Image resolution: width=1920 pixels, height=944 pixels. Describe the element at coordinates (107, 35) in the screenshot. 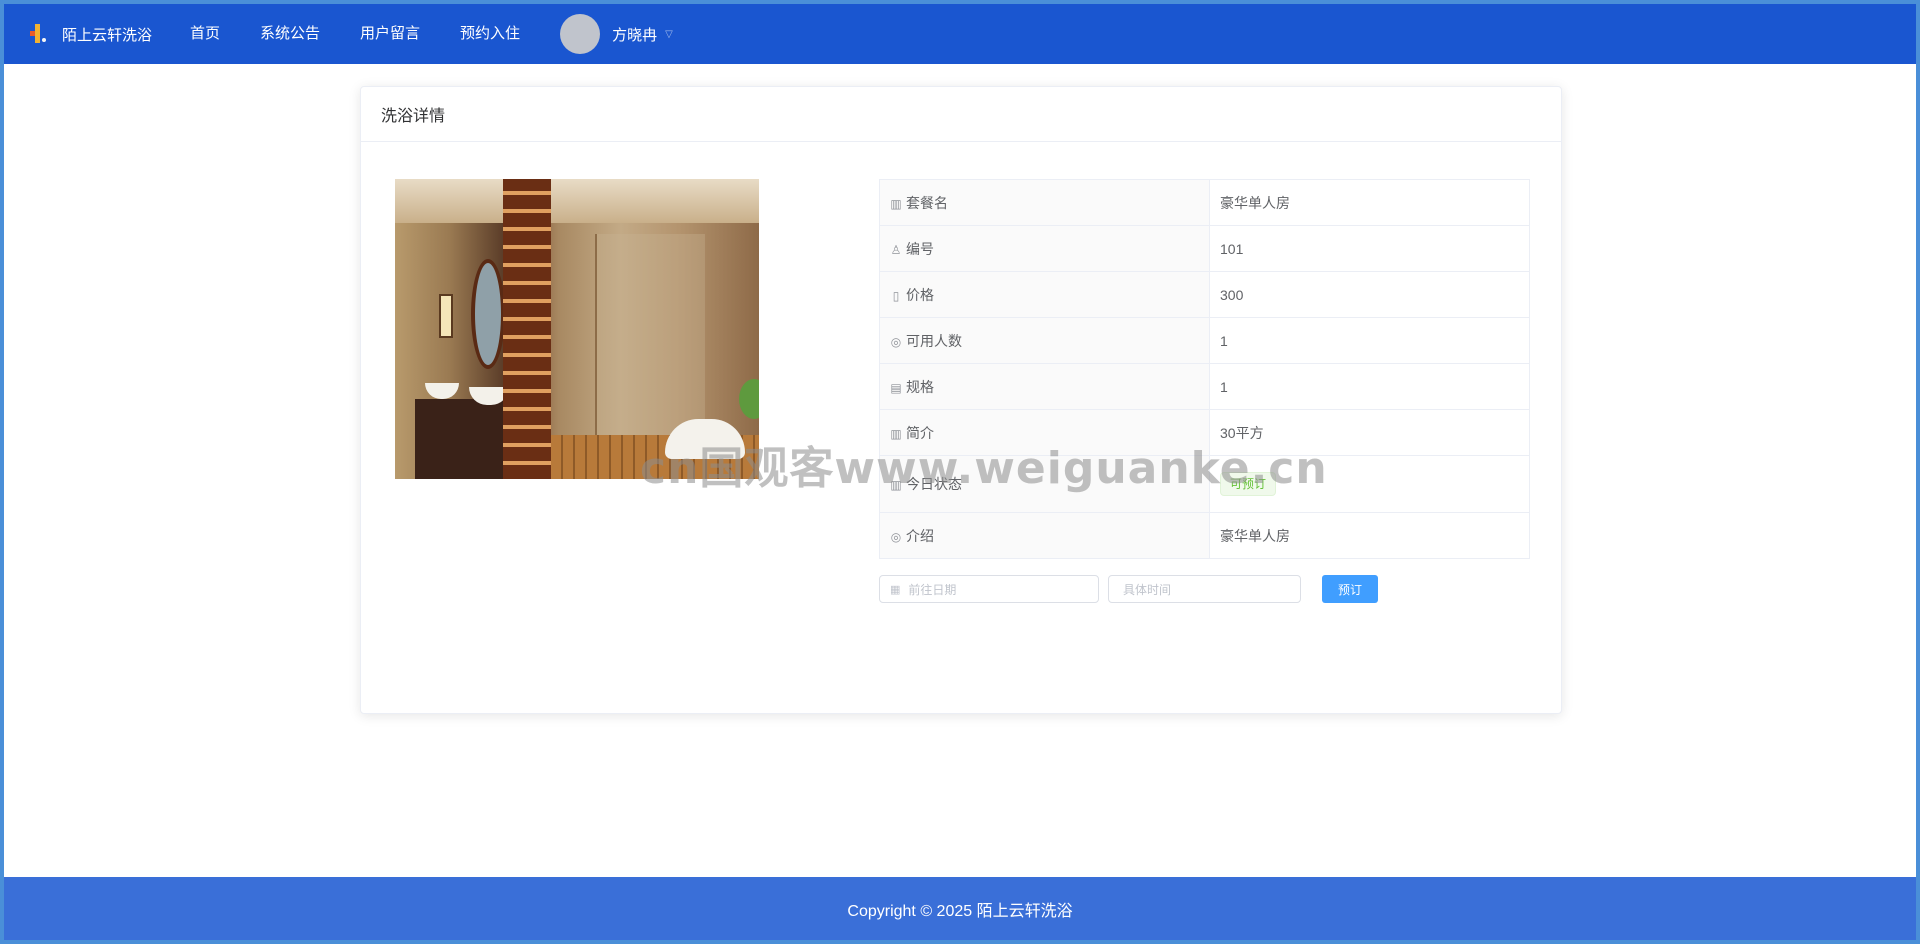

I see `brand-name: 陌上云轩洗浴` at that location.